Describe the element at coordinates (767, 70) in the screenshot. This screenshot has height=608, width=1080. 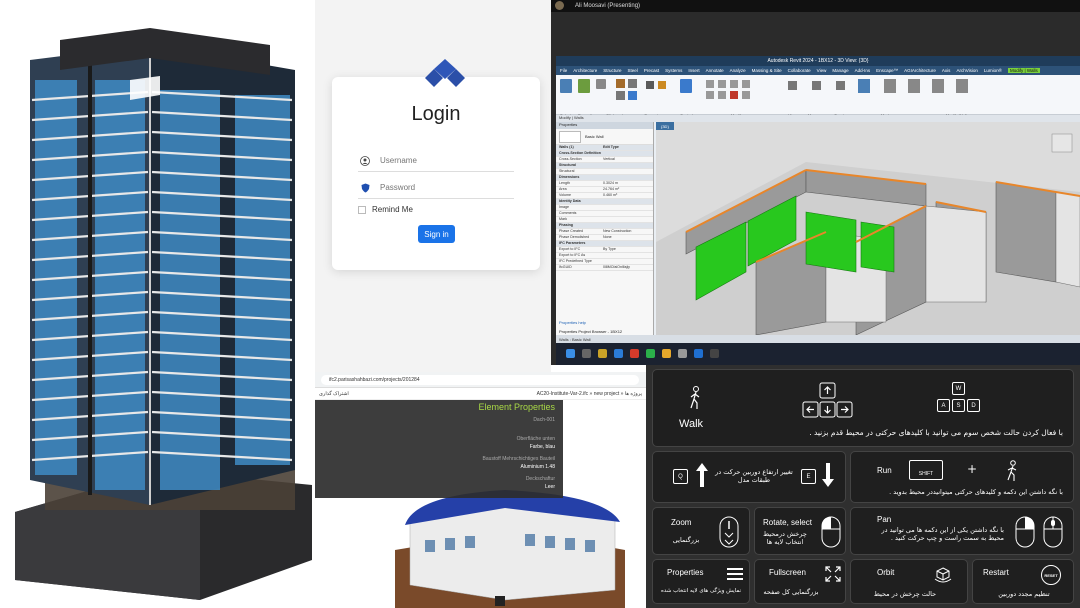
I see `ribbon-tab: Massing & Site` at that location.